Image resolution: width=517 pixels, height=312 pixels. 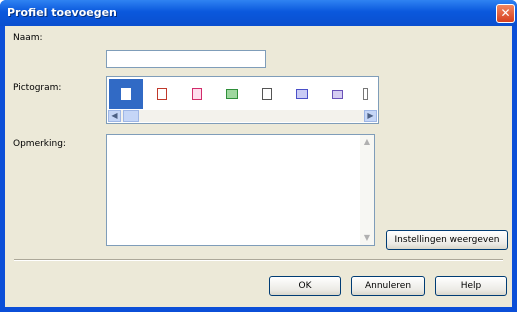 What do you see at coordinates (388, 286) in the screenshot?
I see `cancel-button: Annuleren` at bounding box center [388, 286].